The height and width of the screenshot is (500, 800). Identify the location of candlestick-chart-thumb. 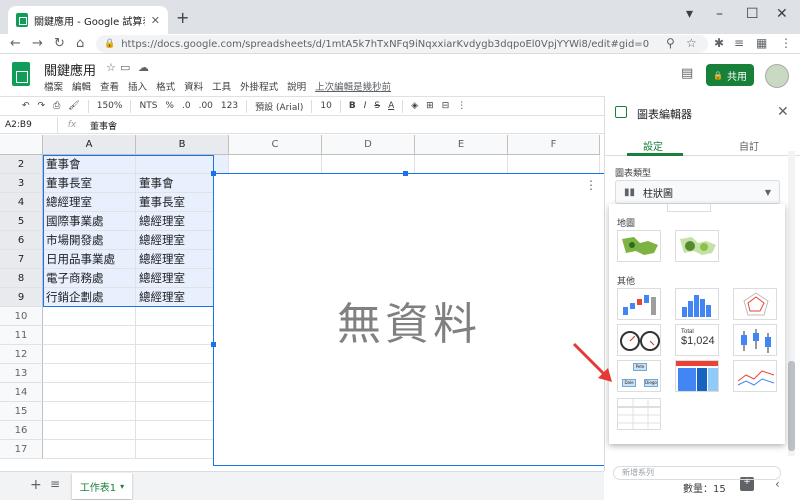
(755, 340).